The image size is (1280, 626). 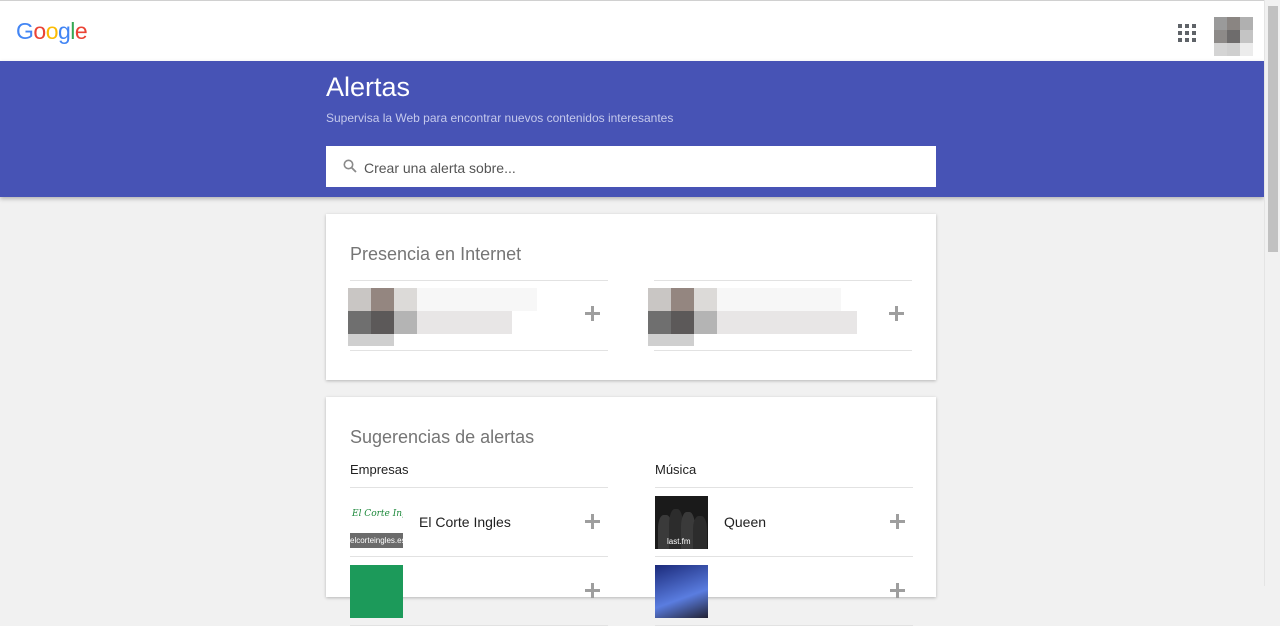 What do you see at coordinates (377, 514) in the screenshot?
I see `thumbnail-logo-text: El Corte Inglés` at bounding box center [377, 514].